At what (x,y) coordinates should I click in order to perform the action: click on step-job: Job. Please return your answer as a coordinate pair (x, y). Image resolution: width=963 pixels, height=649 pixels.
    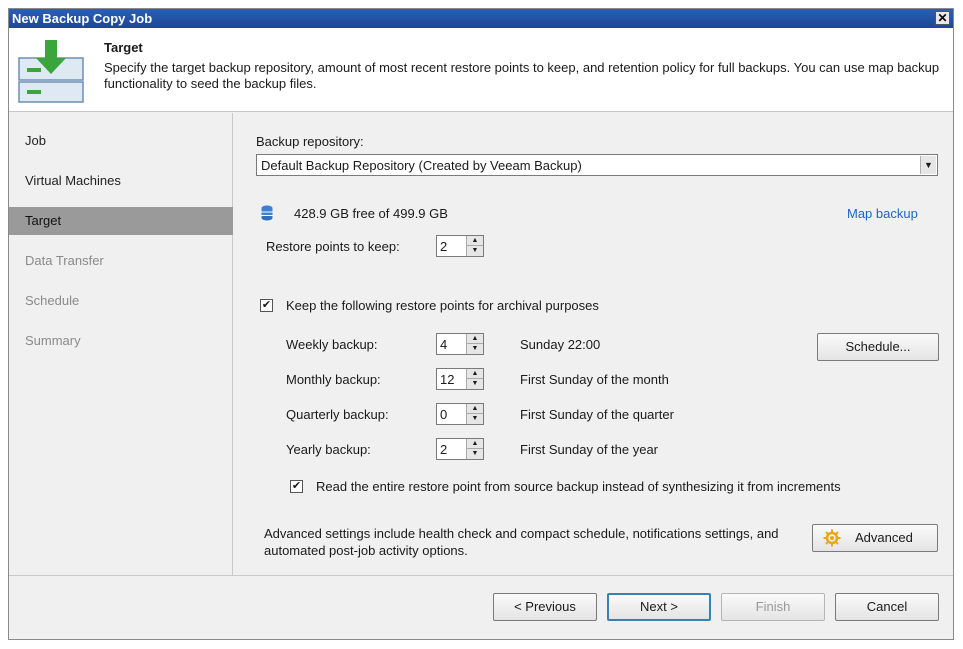
    Looking at the image, I should click on (121, 141).